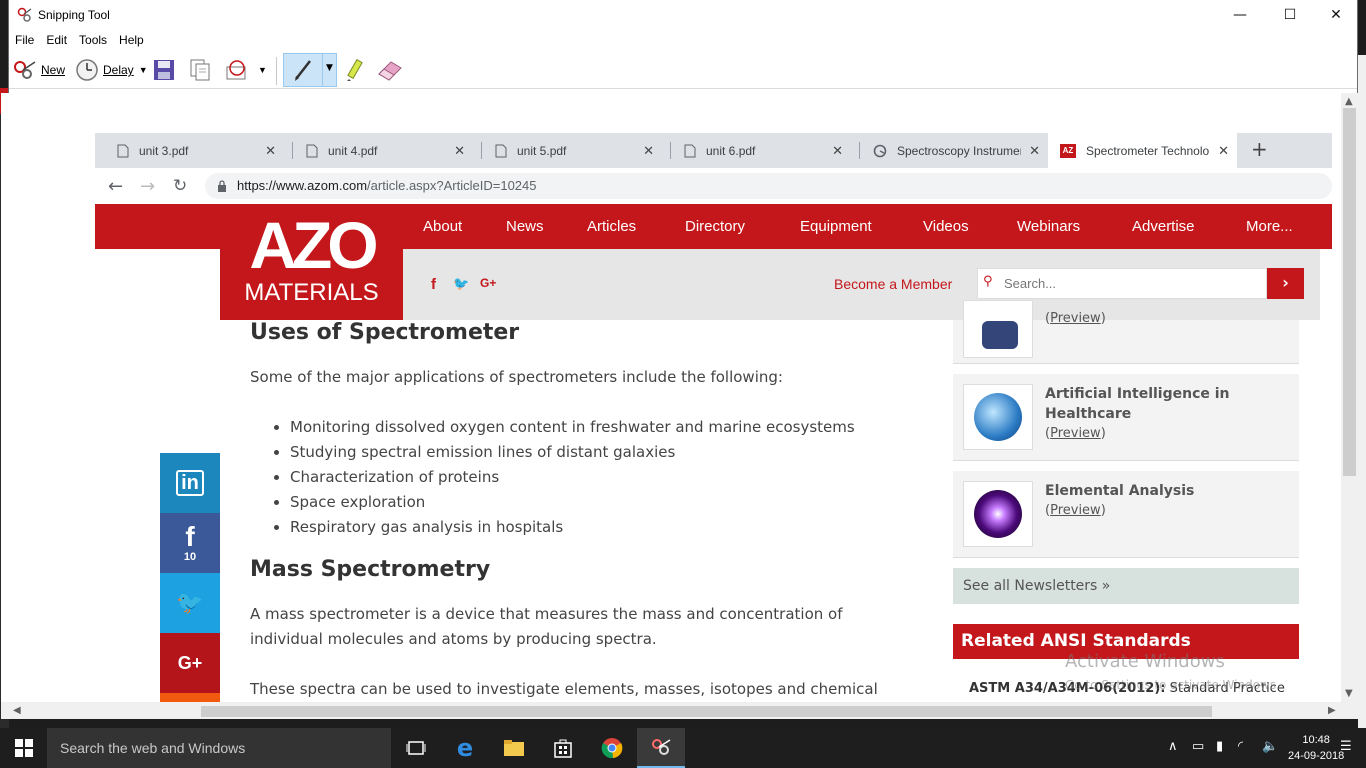  What do you see at coordinates (1219, 746) in the screenshot?
I see `battery-icon: ▮` at bounding box center [1219, 746].